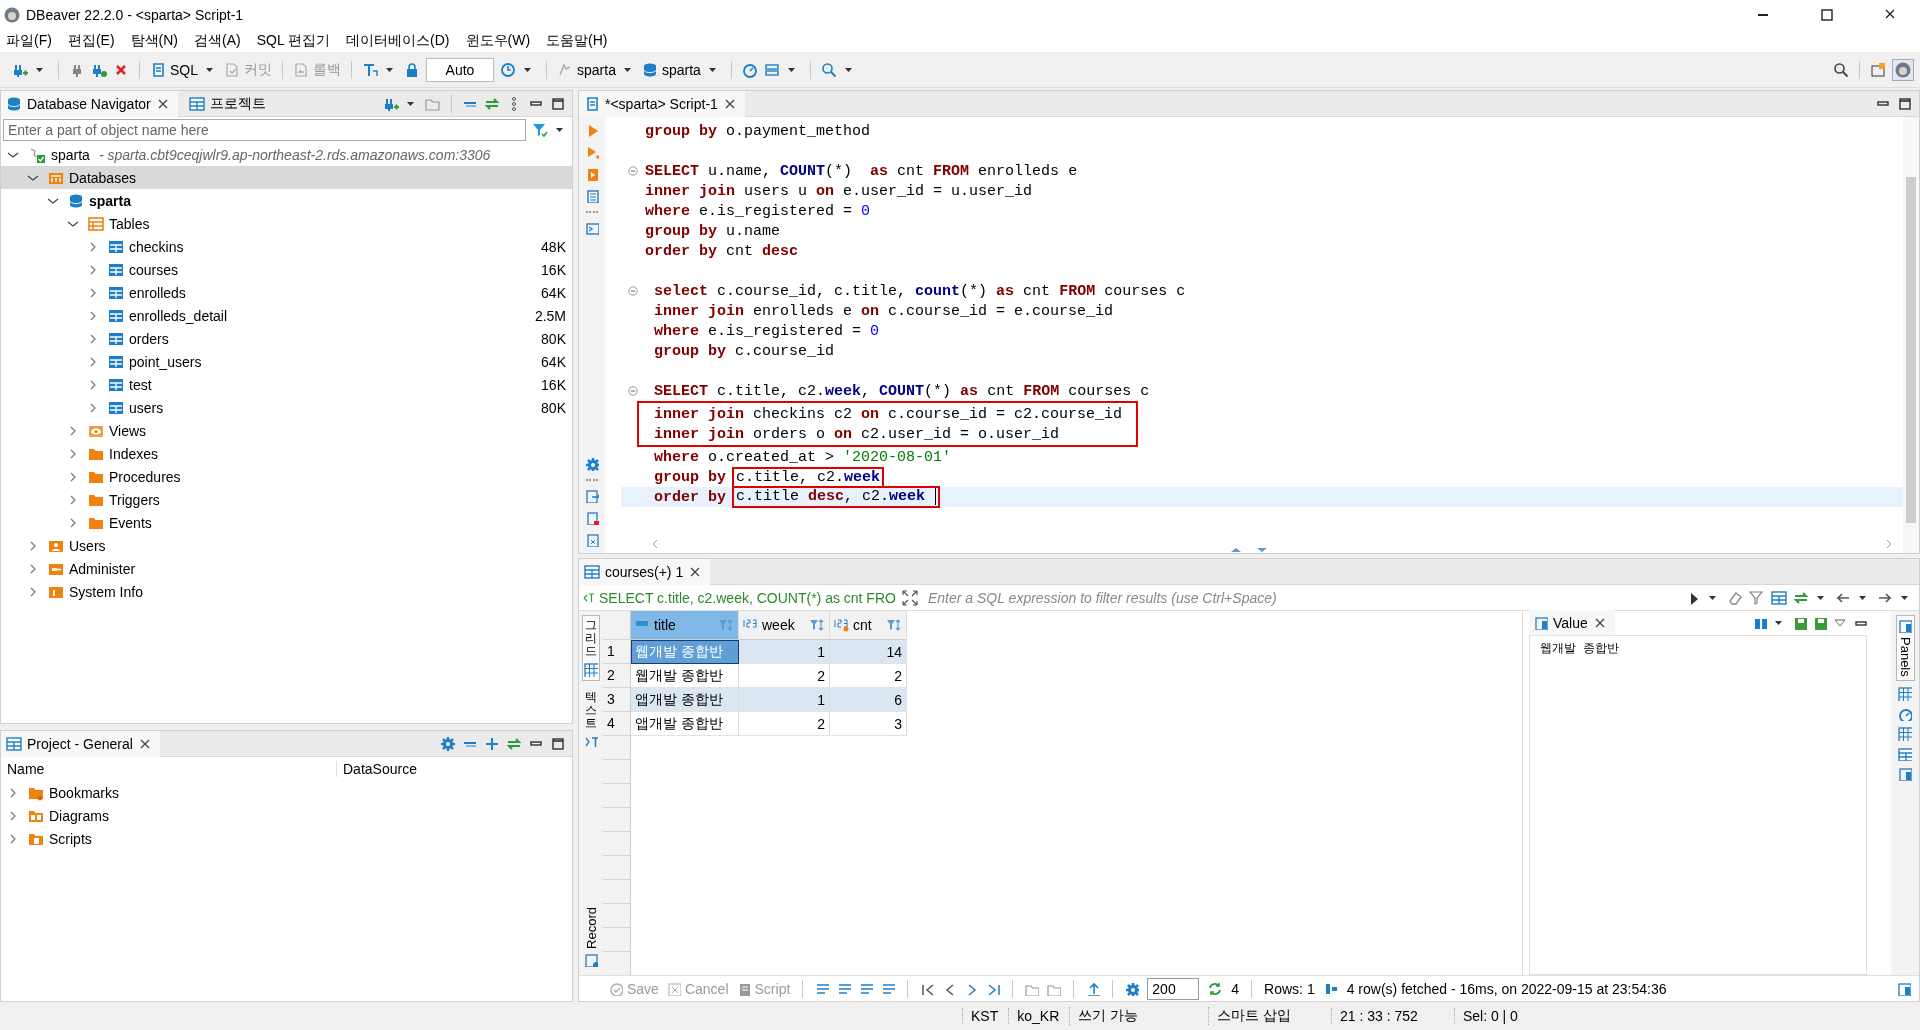  Describe the element at coordinates (286, 591) in the screenshot. I see `tree-item: System Info` at that location.